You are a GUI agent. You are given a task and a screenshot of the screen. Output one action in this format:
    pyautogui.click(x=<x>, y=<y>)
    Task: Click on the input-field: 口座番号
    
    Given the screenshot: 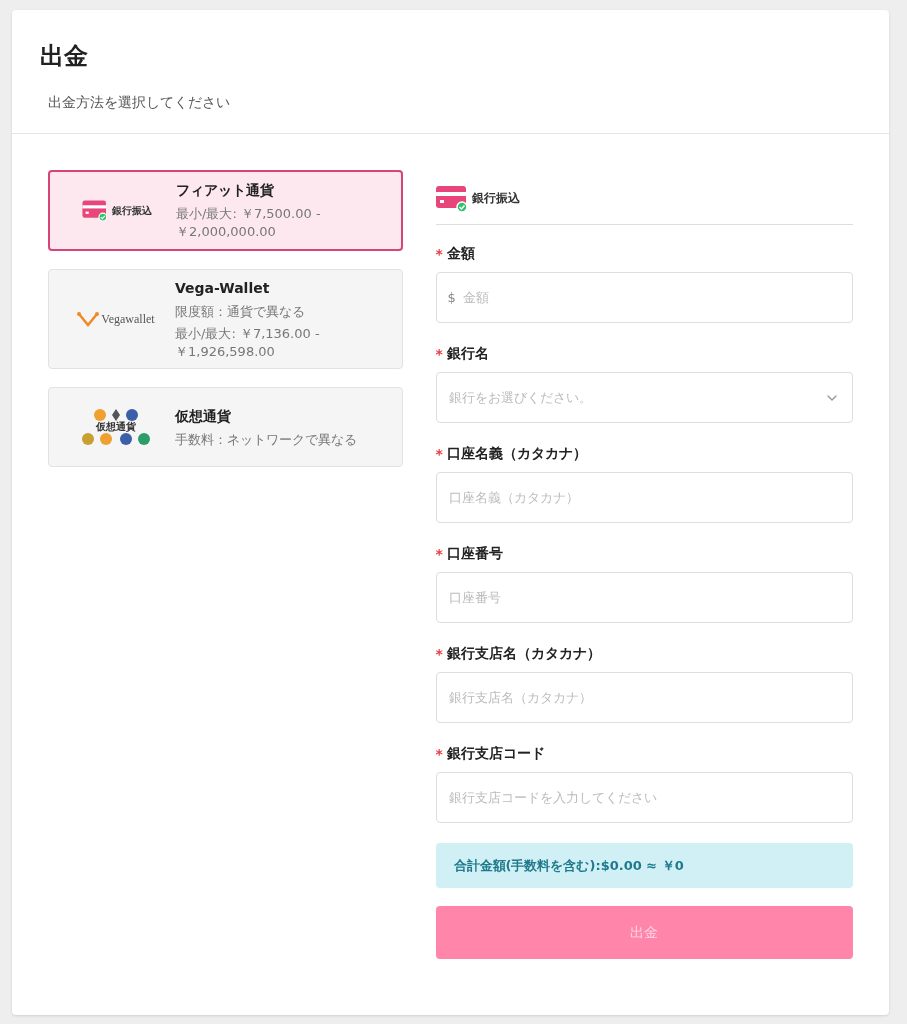 What is the action you would take?
    pyautogui.click(x=644, y=597)
    